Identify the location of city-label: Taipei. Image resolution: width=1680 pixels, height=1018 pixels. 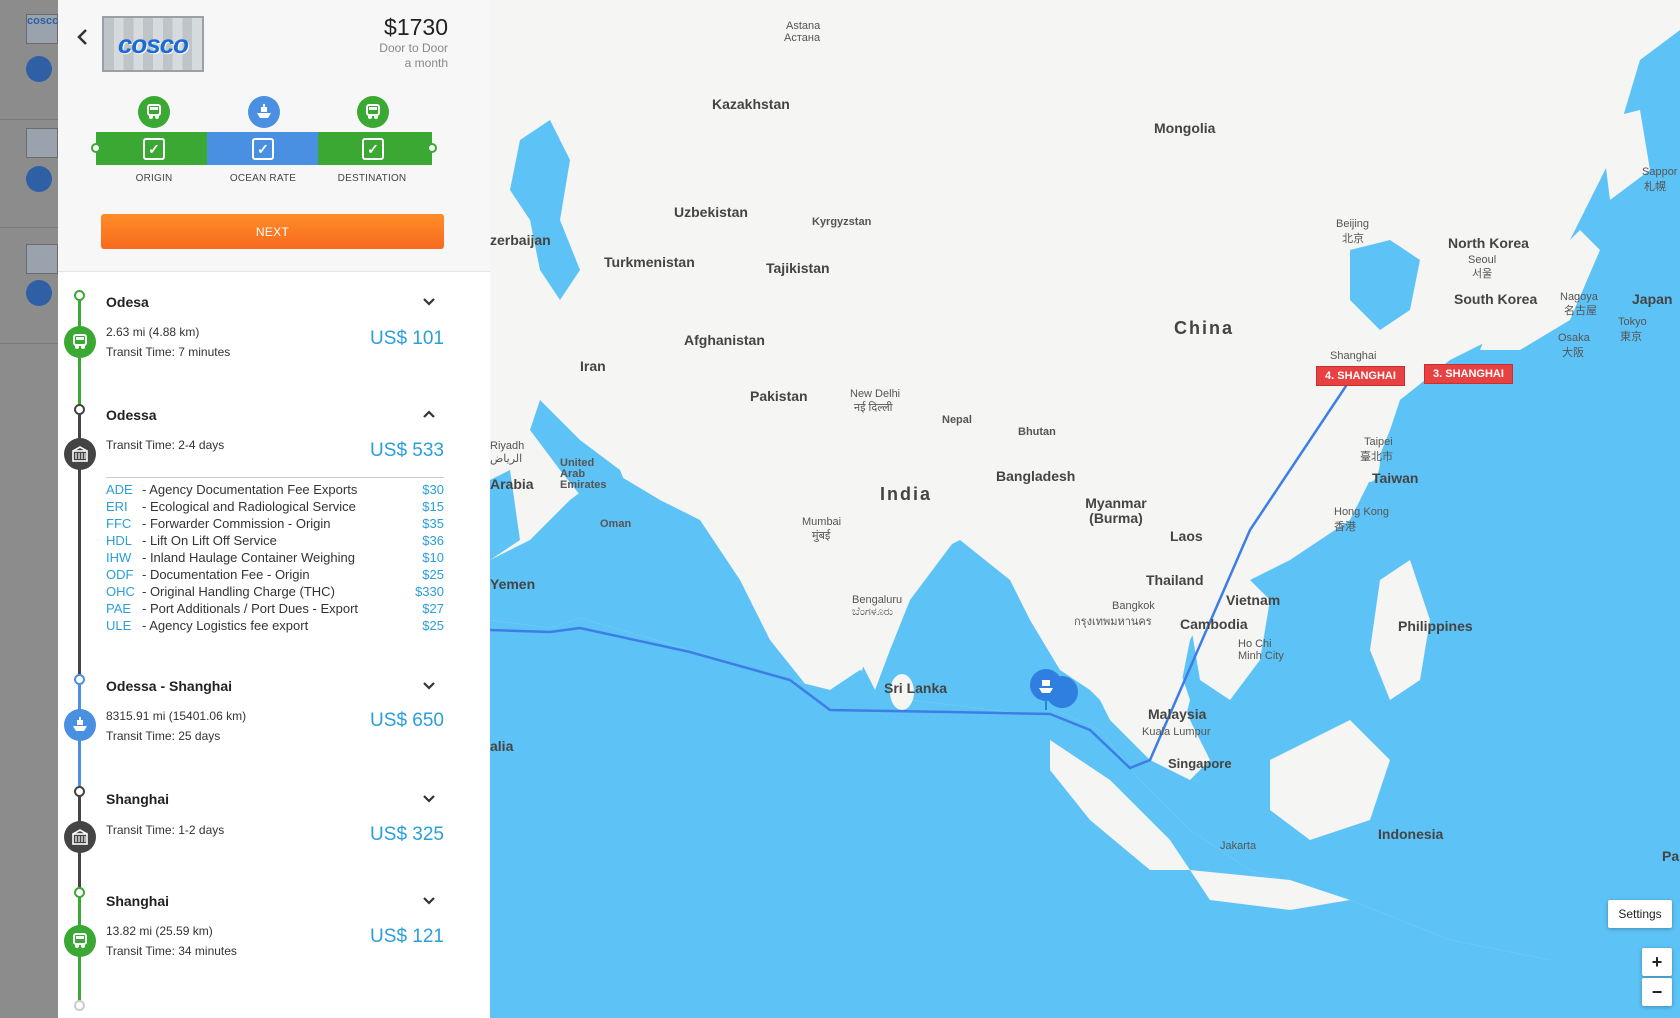
(1378, 442).